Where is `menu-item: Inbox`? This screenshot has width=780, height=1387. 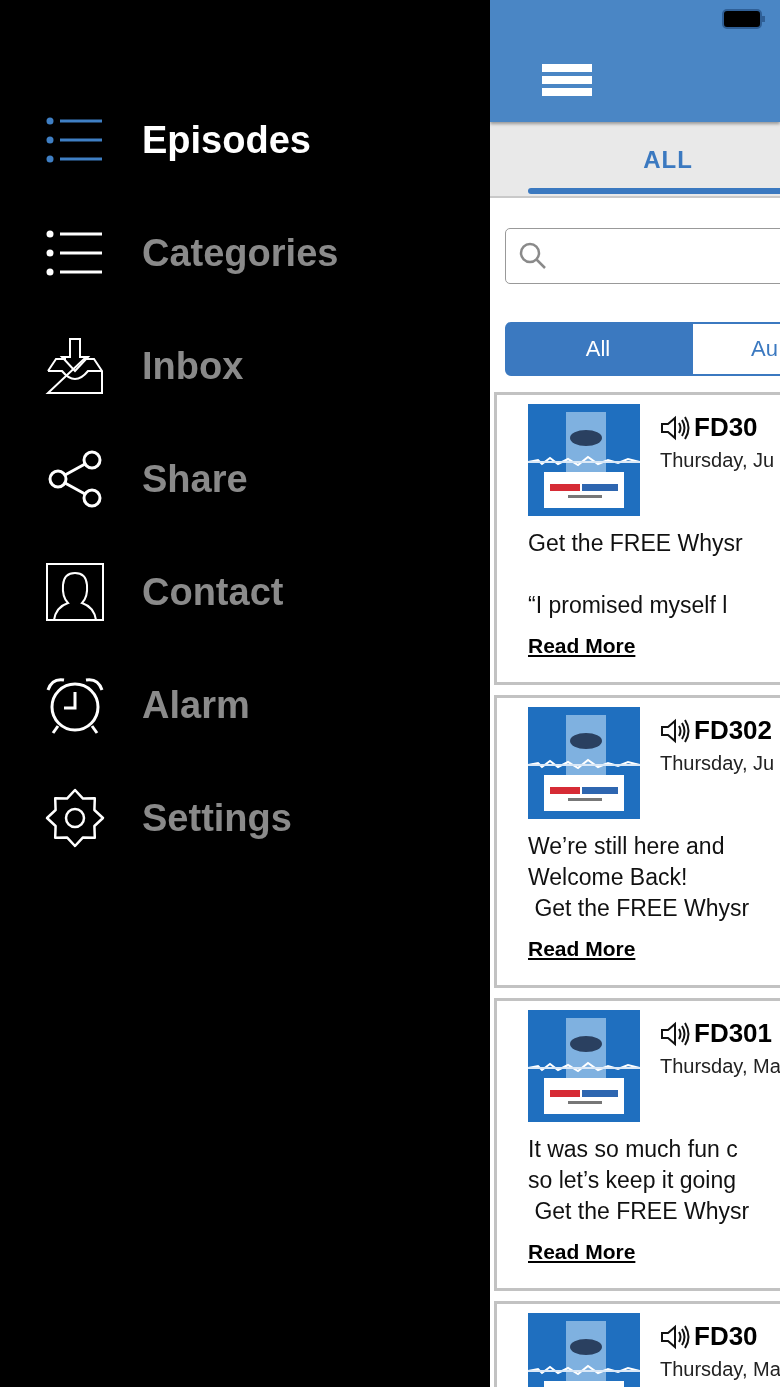 menu-item: Inbox is located at coordinates (245, 366).